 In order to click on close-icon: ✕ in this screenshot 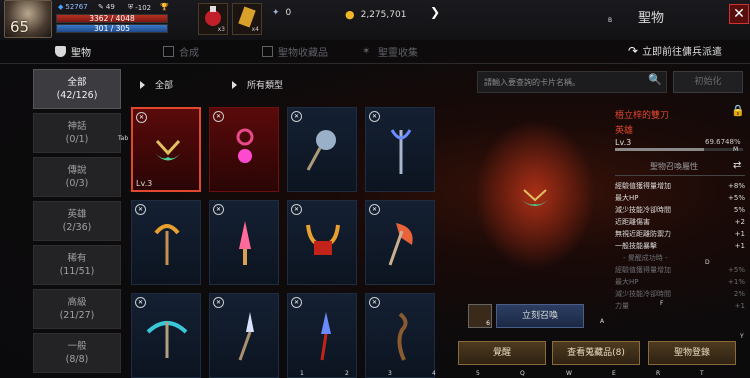, I will do `click(739, 14)`.